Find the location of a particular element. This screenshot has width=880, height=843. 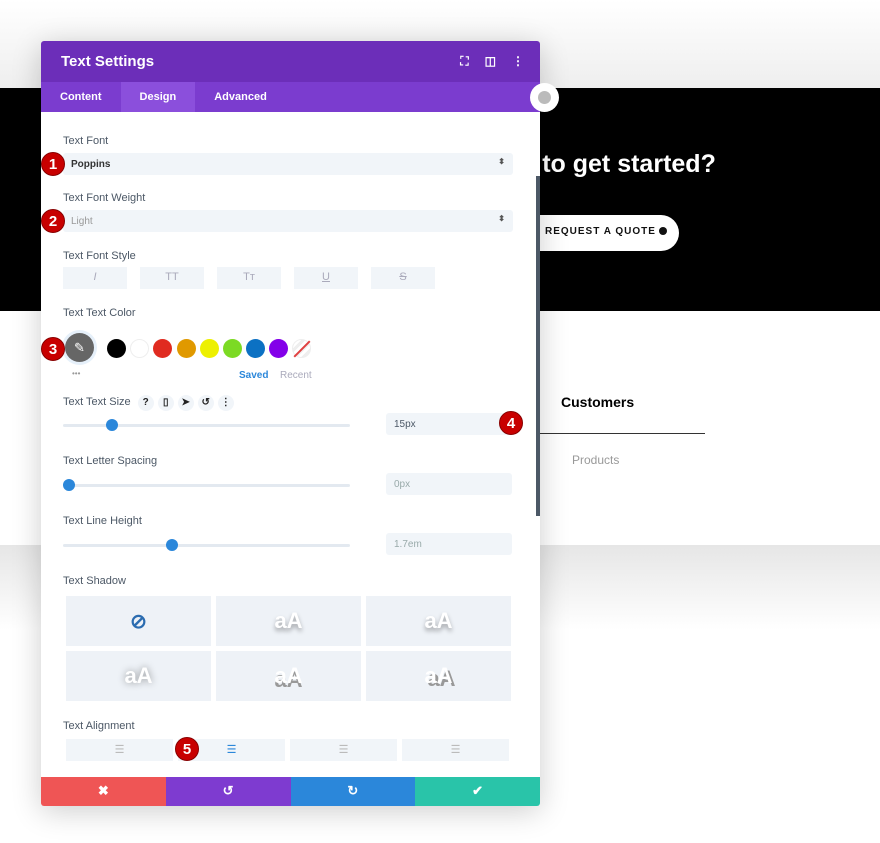

align-right-button: ☰ is located at coordinates (343, 750).